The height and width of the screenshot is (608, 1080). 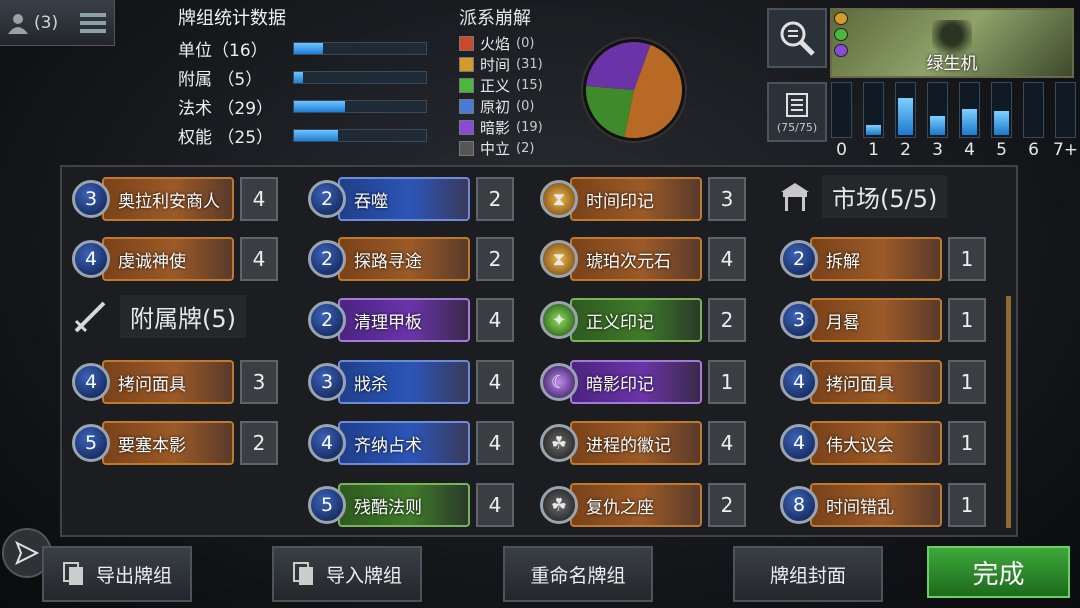 I want to click on stat-row: 附属 （5）, so click(x=302, y=77).